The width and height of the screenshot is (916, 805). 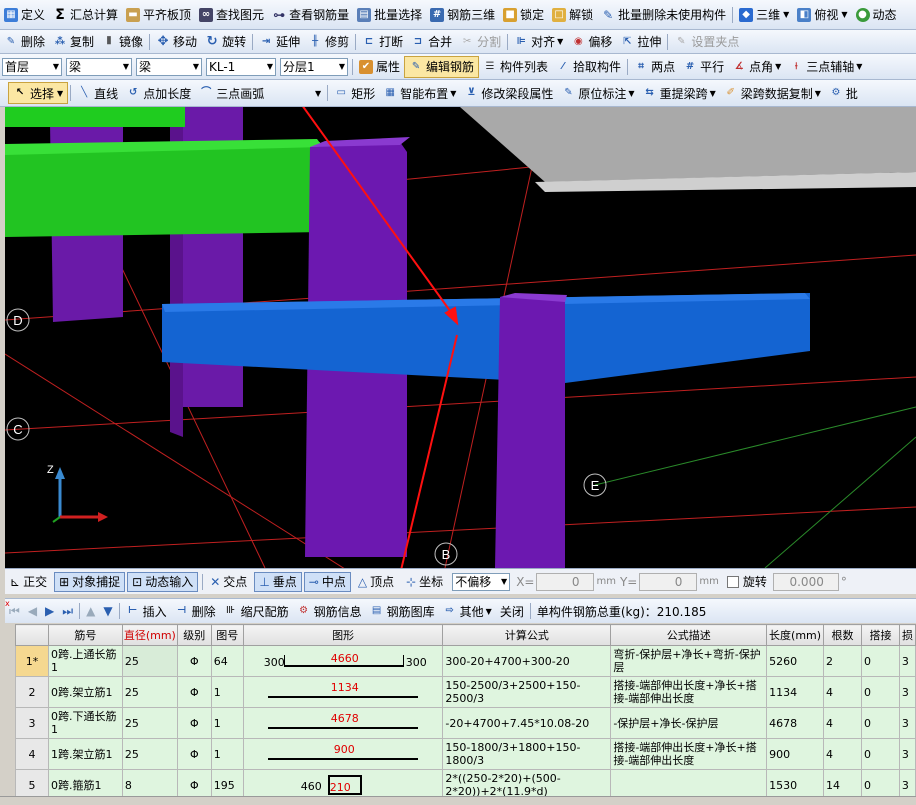 What do you see at coordinates (343, 661) in the screenshot?
I see `cell-shape: 300 4660 300` at bounding box center [343, 661].